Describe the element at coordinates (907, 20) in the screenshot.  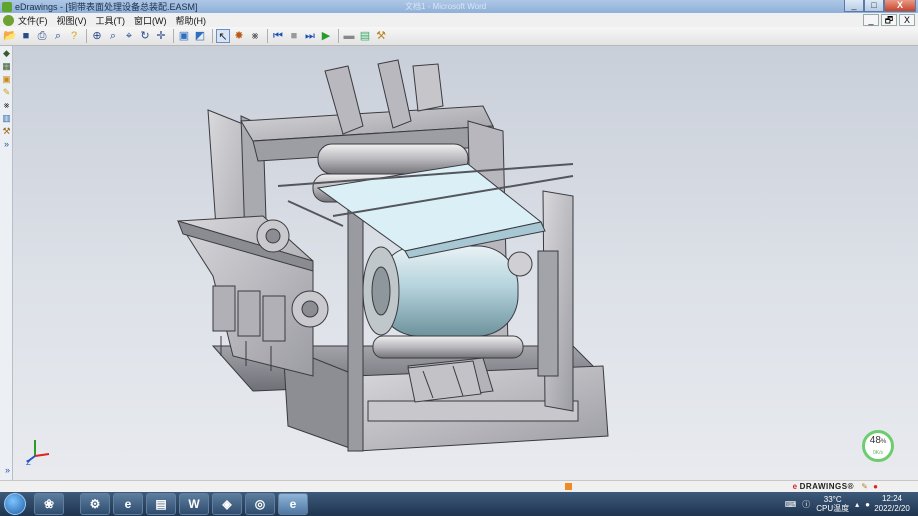
I see `doc-close-button: X` at that location.